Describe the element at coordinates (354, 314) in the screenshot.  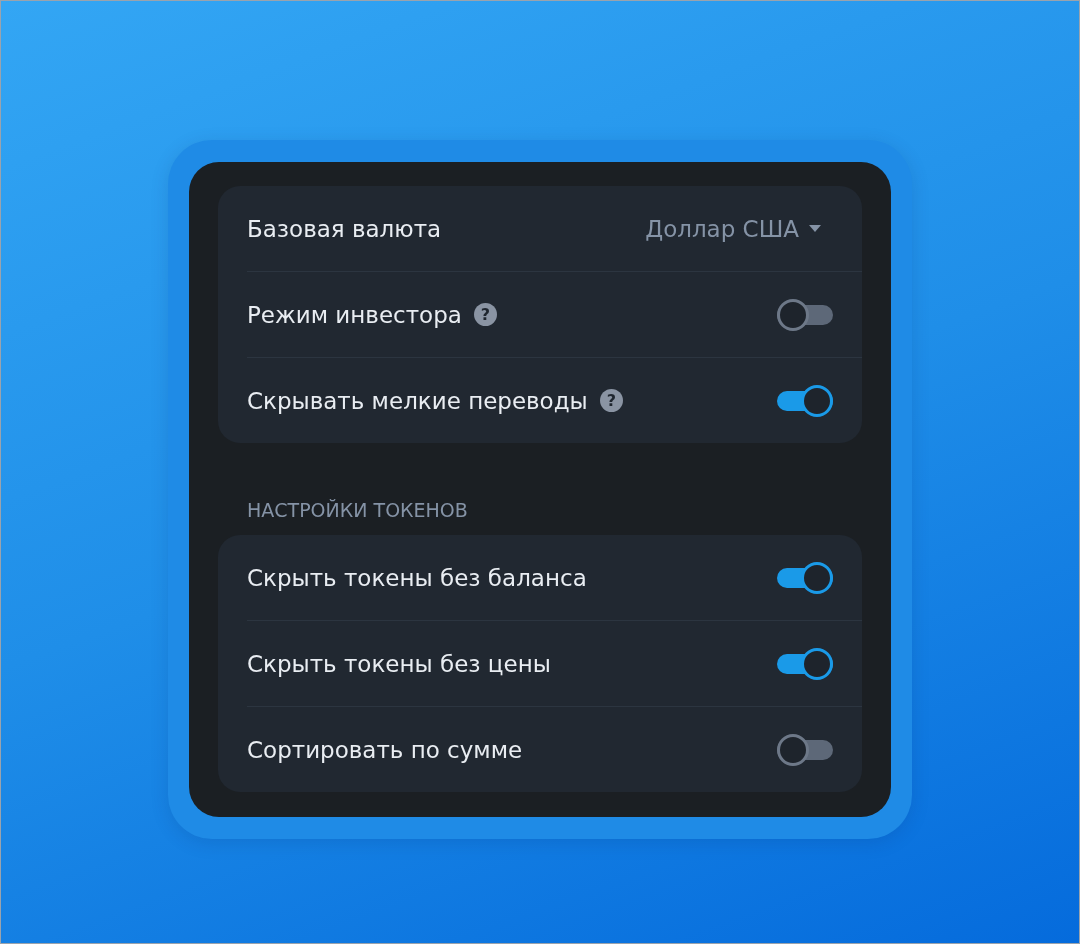
I see `setting-label: Режим инвестора` at that location.